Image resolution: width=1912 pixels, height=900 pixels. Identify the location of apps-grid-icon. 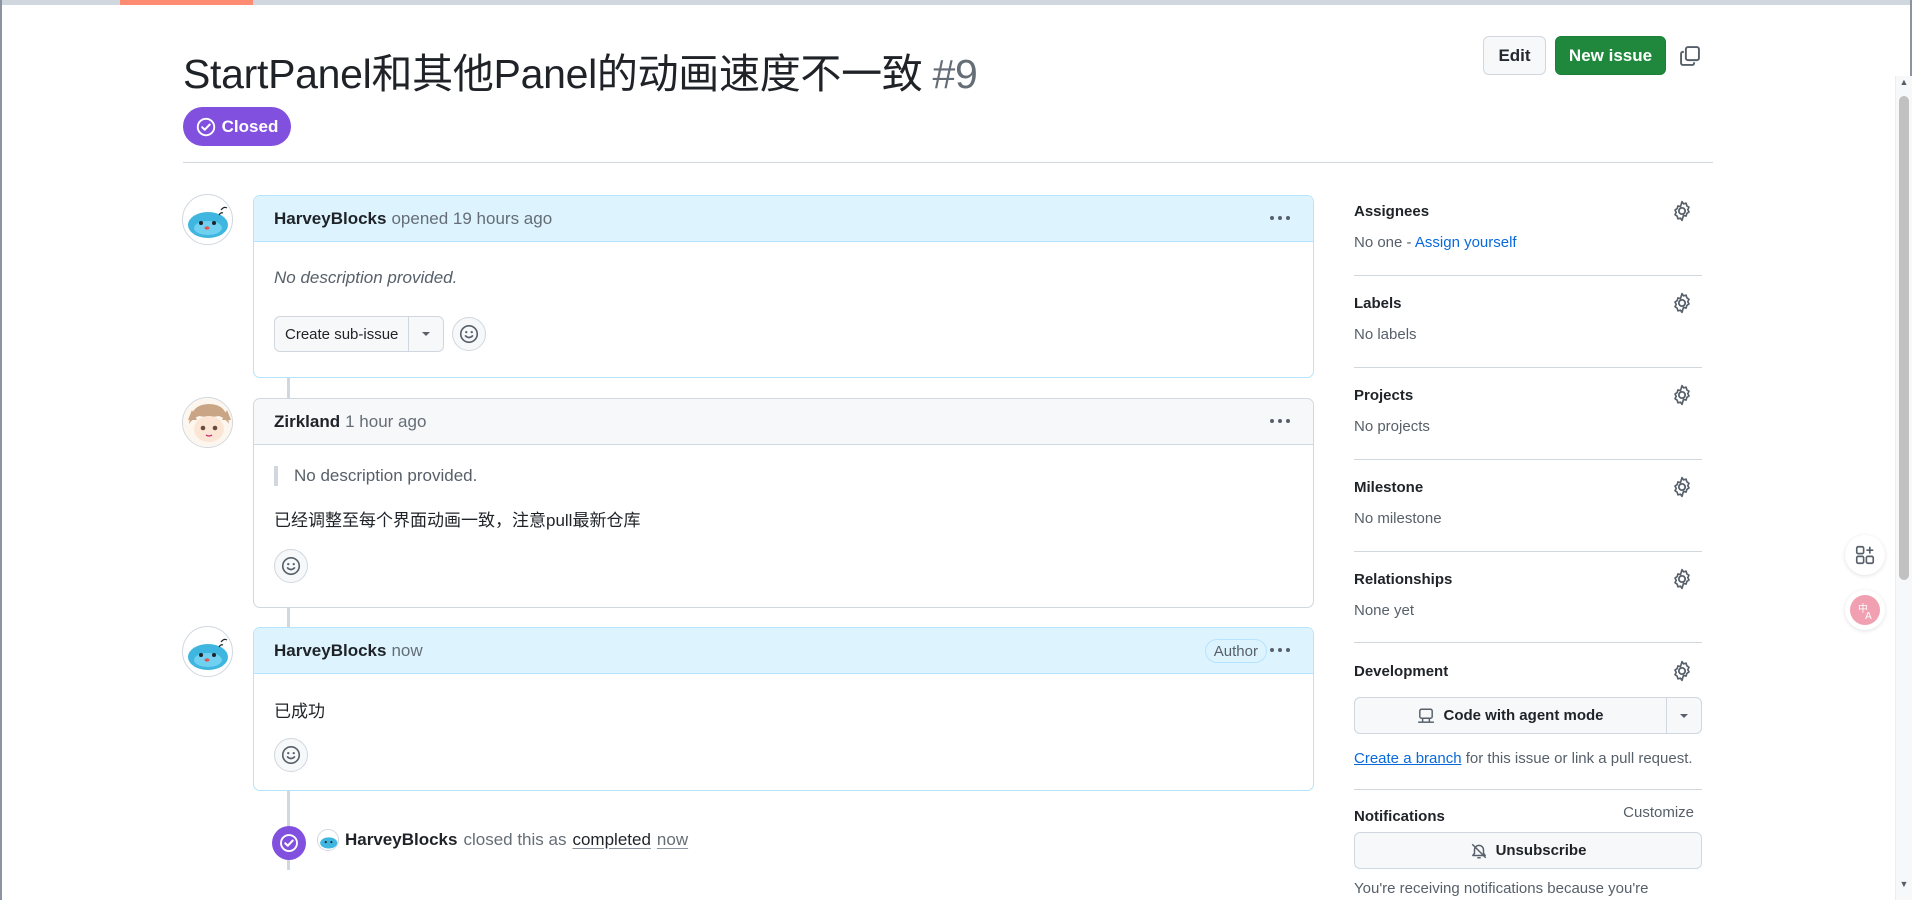
(1865, 555).